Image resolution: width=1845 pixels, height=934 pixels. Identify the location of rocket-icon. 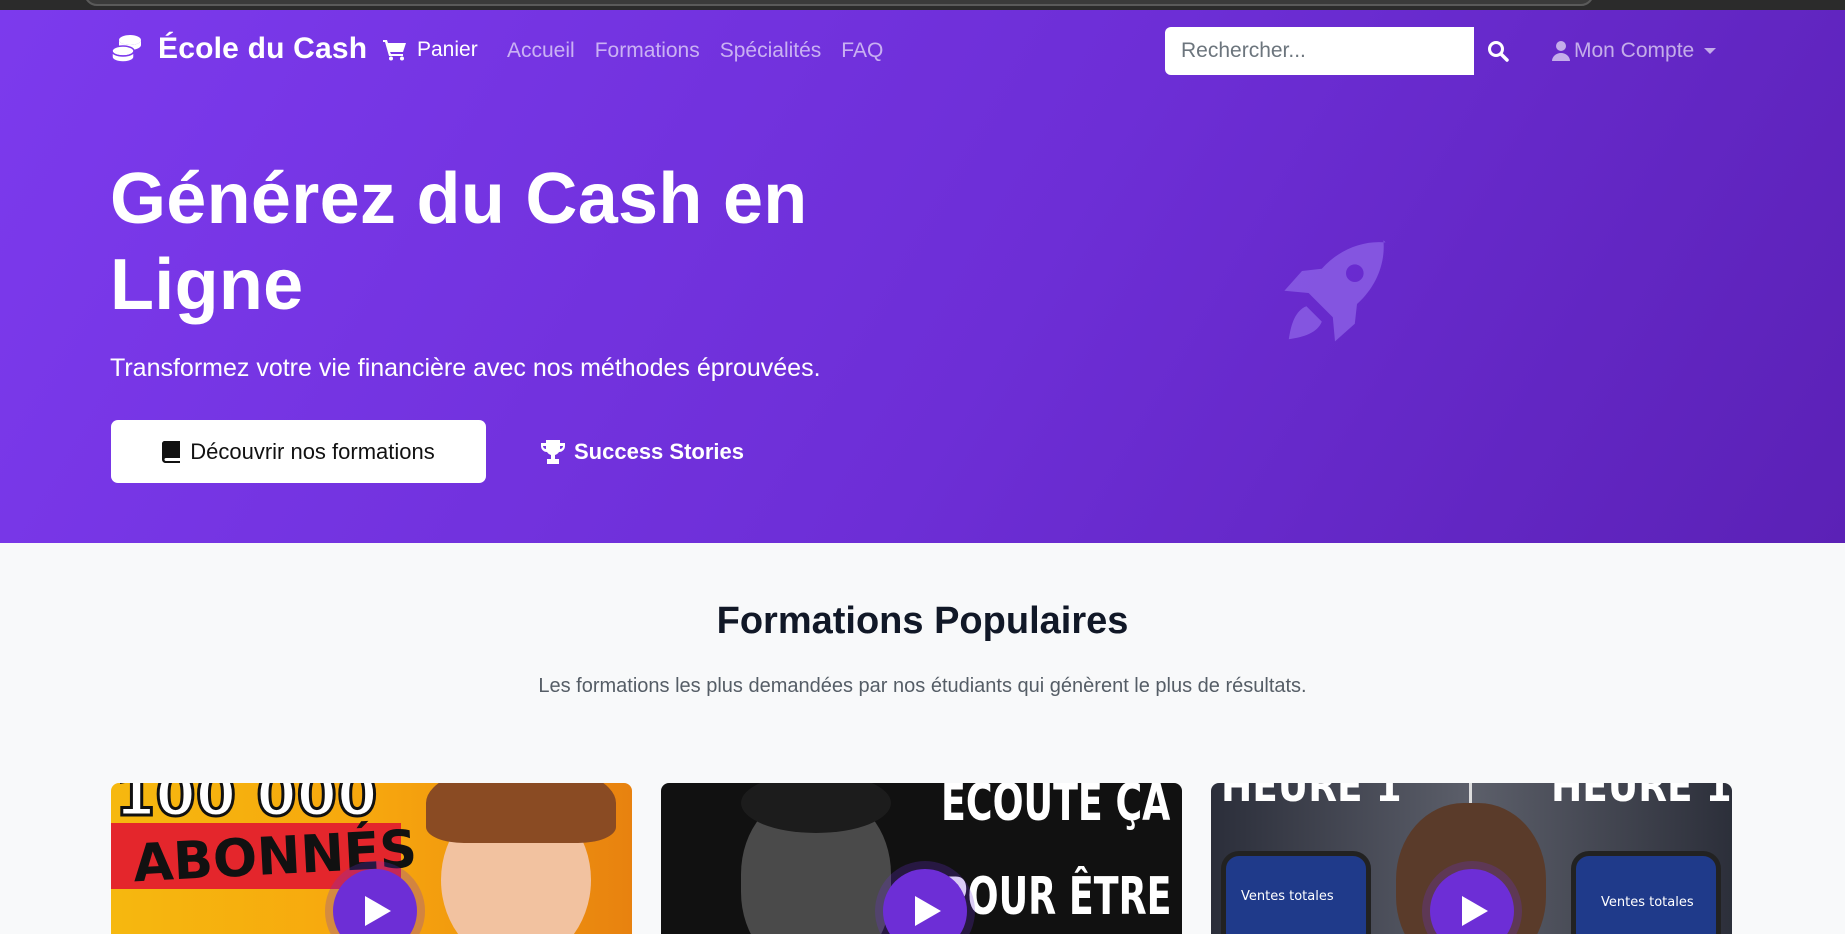
(1335, 291).